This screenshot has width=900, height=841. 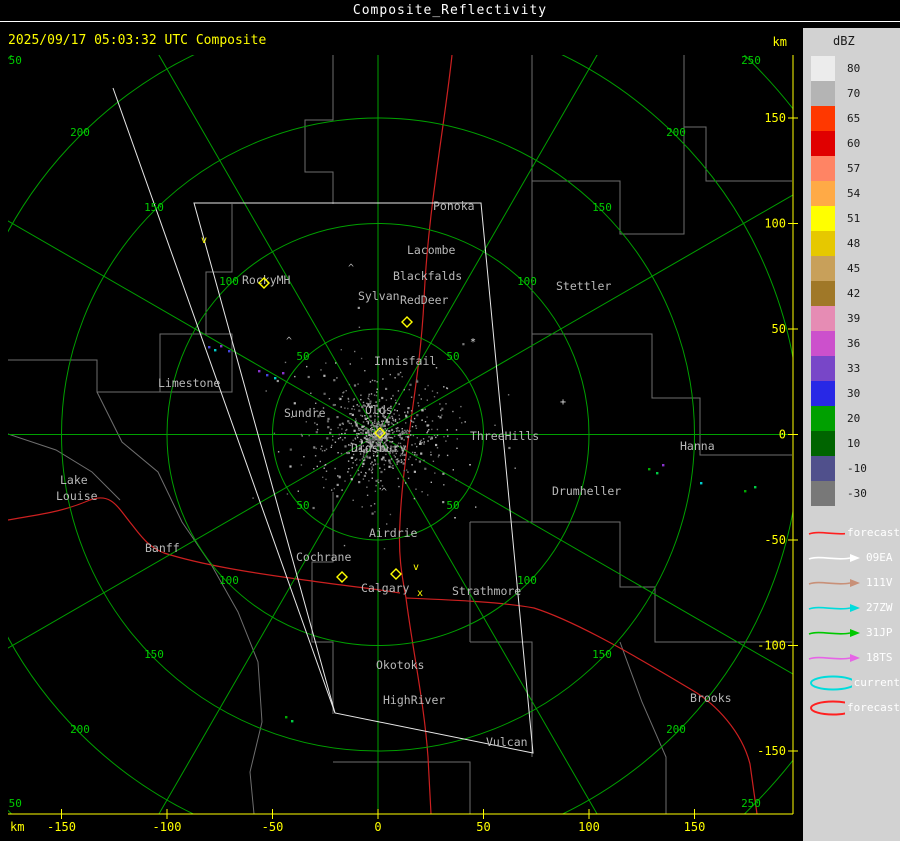 What do you see at coordinates (77, 496) in the screenshot?
I see `city-label: Louise` at bounding box center [77, 496].